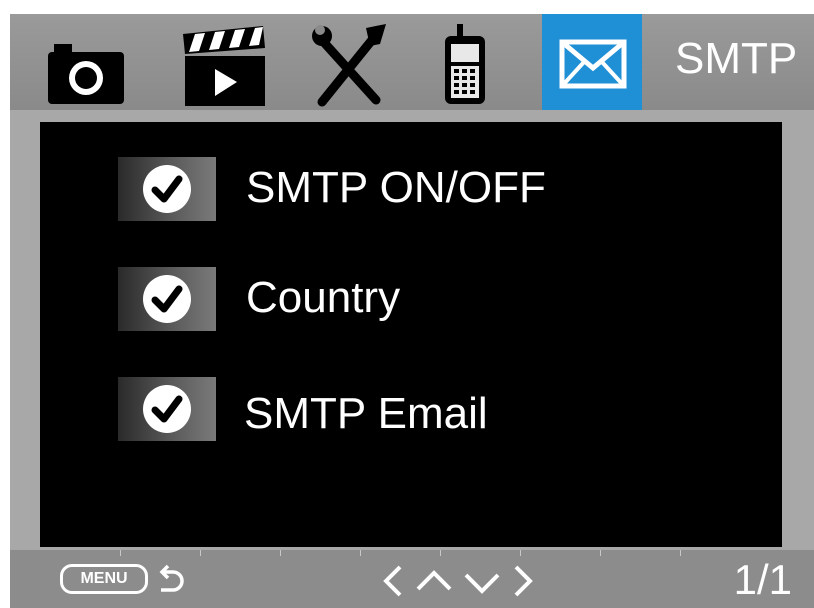 The image size is (814, 608). Describe the element at coordinates (523, 581) in the screenshot. I see `right-arrow-icon` at that location.